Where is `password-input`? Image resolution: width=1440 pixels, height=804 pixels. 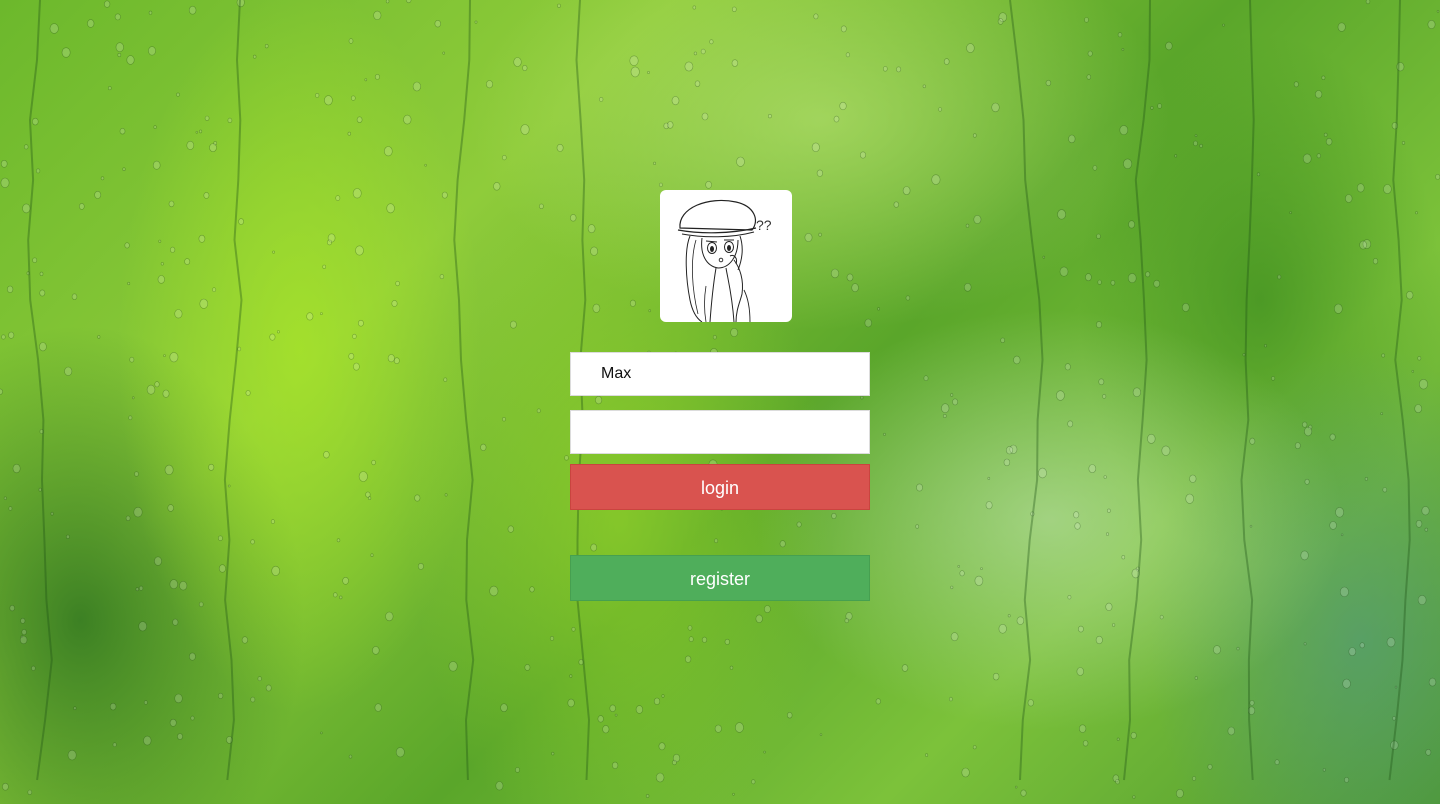 password-input is located at coordinates (720, 432).